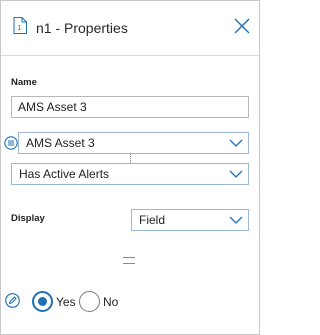 The height and width of the screenshot is (335, 320). Describe the element at coordinates (242, 26) in the screenshot. I see `close-icon` at that location.